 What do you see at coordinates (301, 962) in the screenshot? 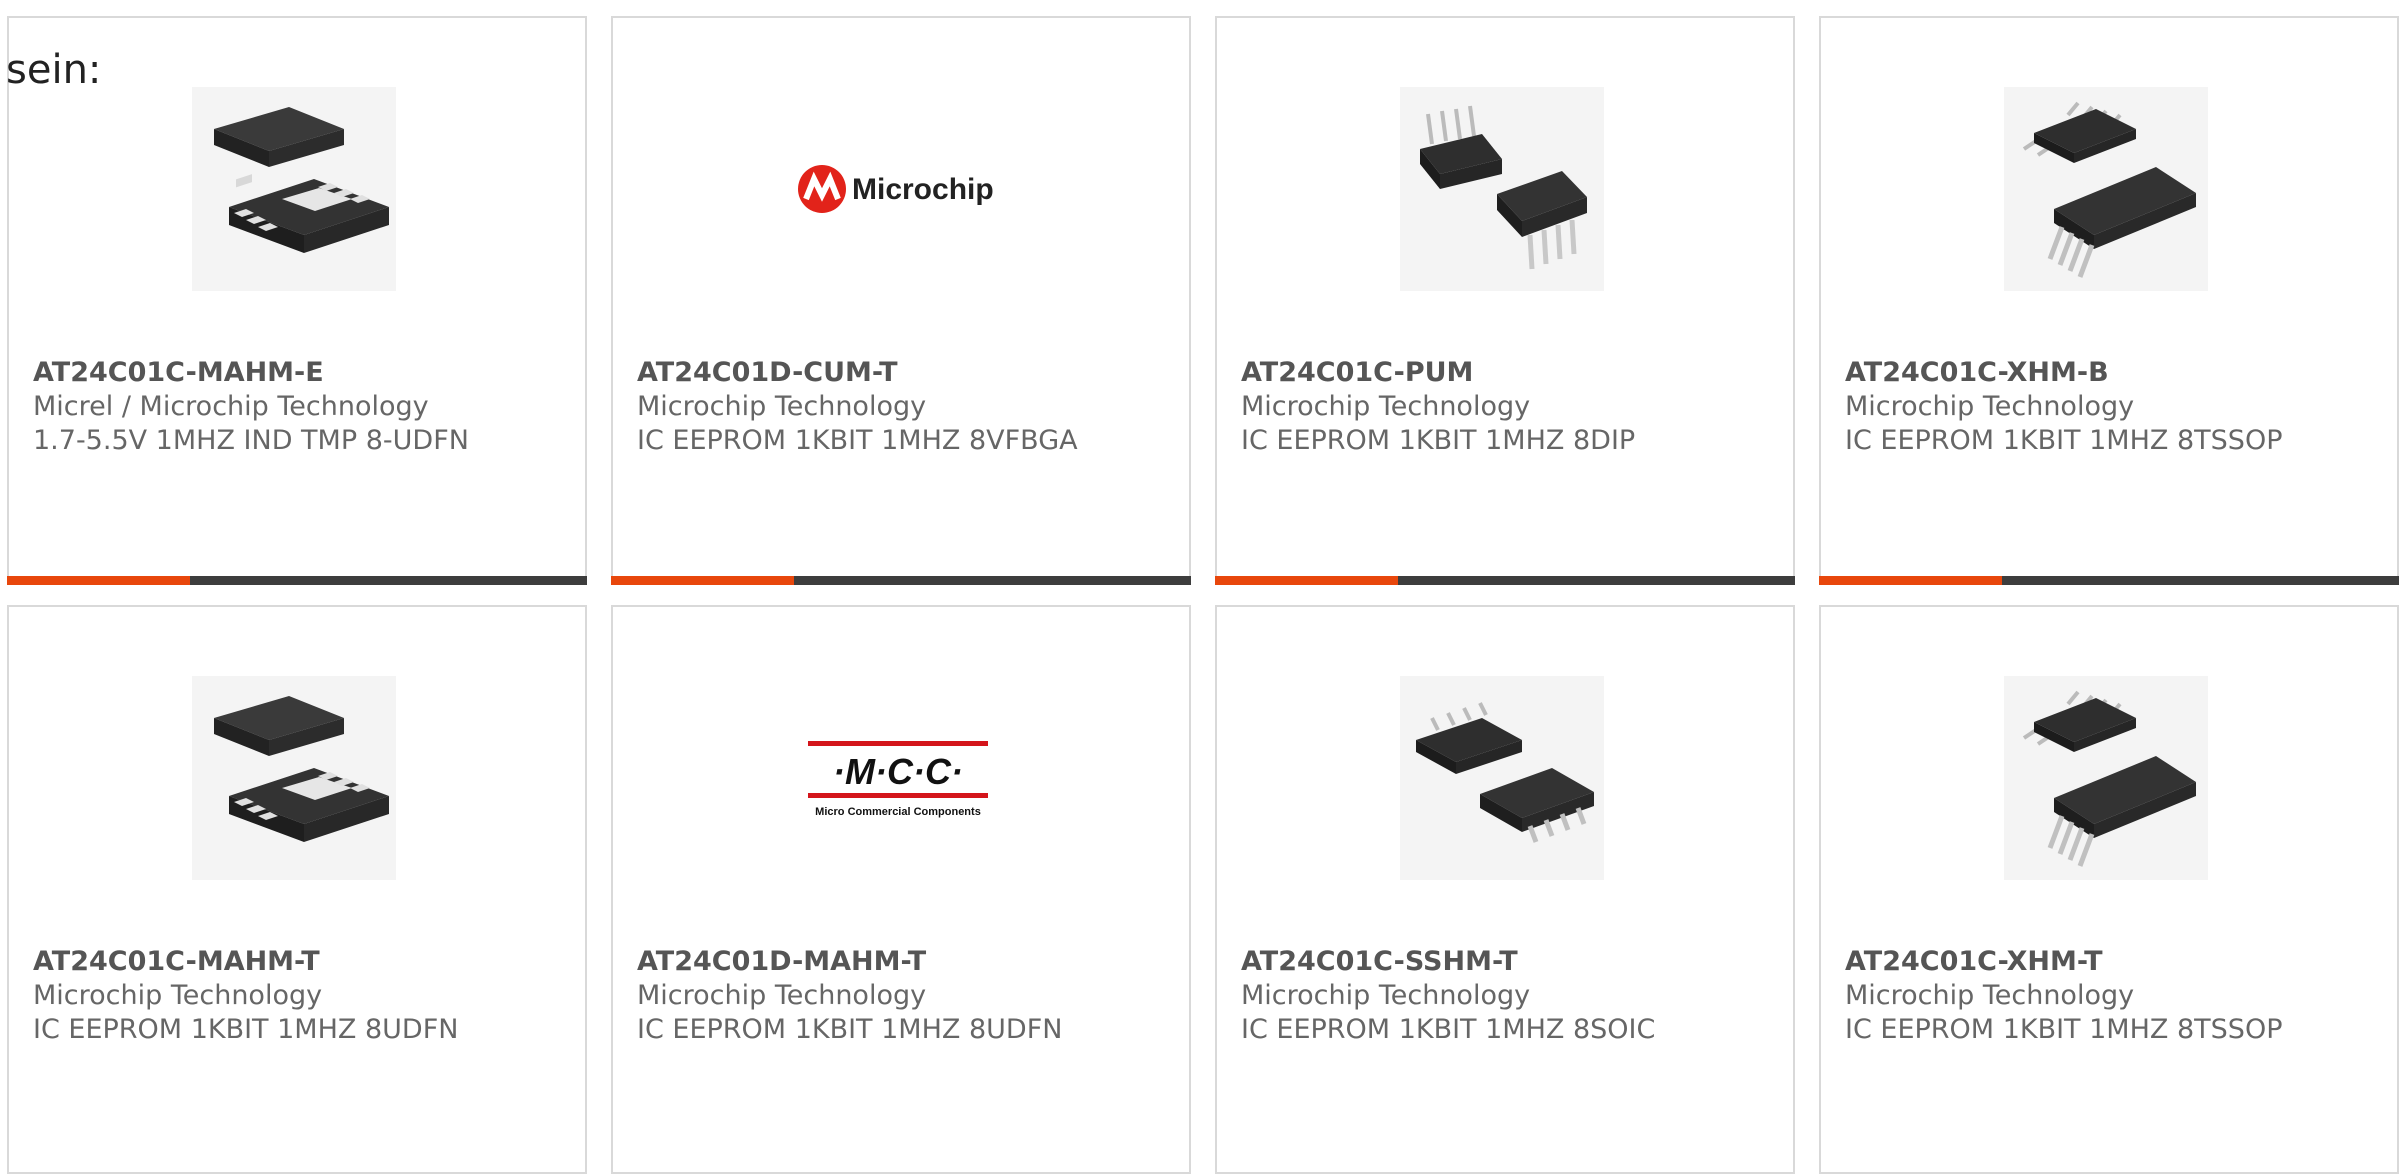
I see `part-number-link: AT24C01C-MAHM-T` at bounding box center [301, 962].